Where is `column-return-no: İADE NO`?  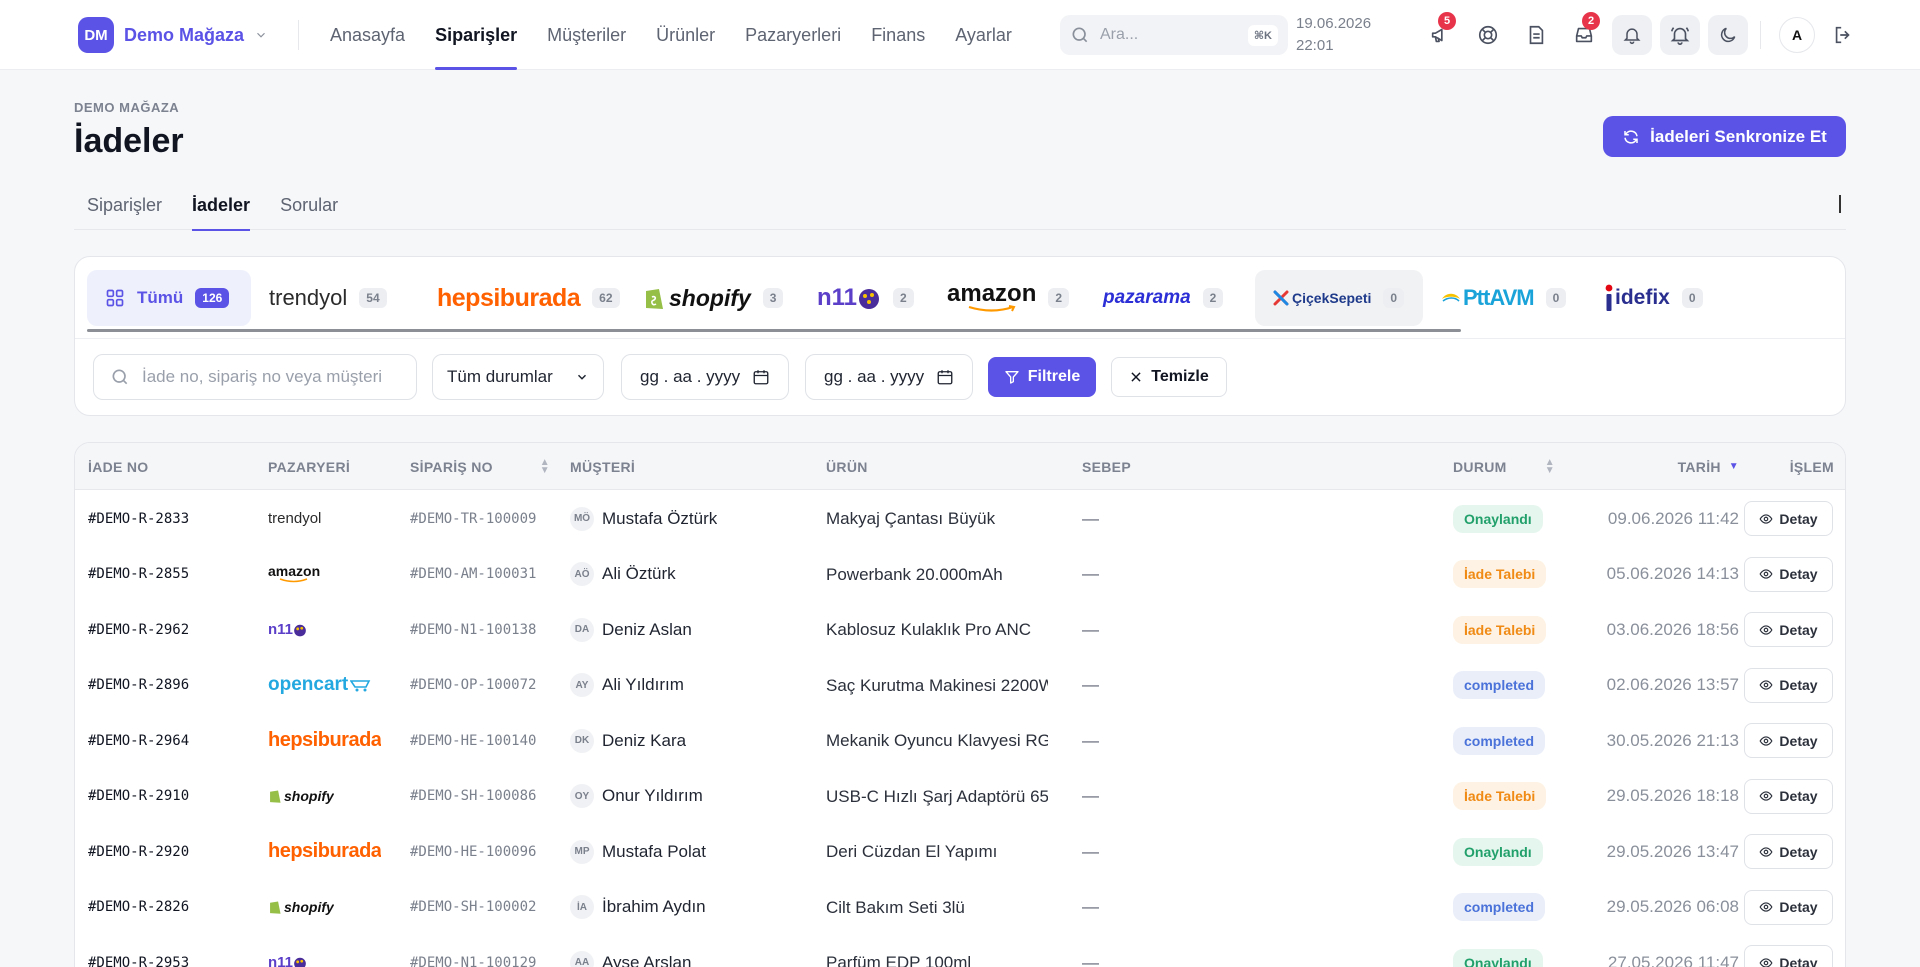
column-return-no: İADE NO is located at coordinates (118, 466).